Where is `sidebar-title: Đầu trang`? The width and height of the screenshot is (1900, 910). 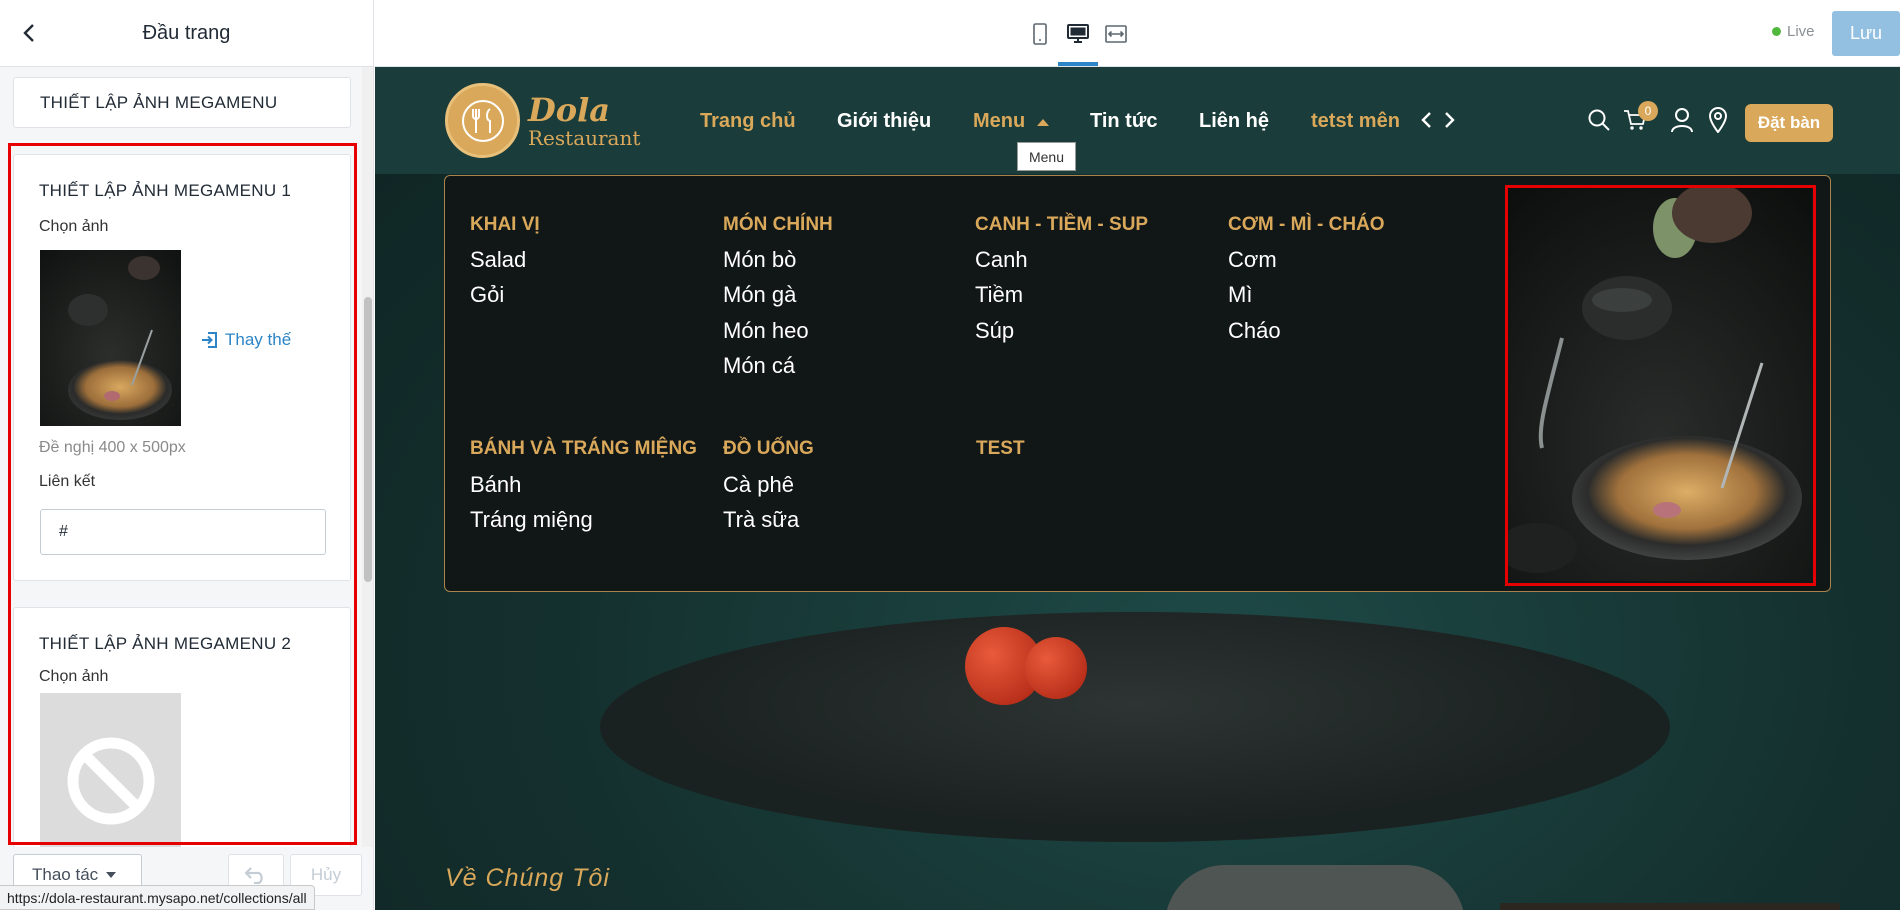 sidebar-title: Đầu trang is located at coordinates (186, 32).